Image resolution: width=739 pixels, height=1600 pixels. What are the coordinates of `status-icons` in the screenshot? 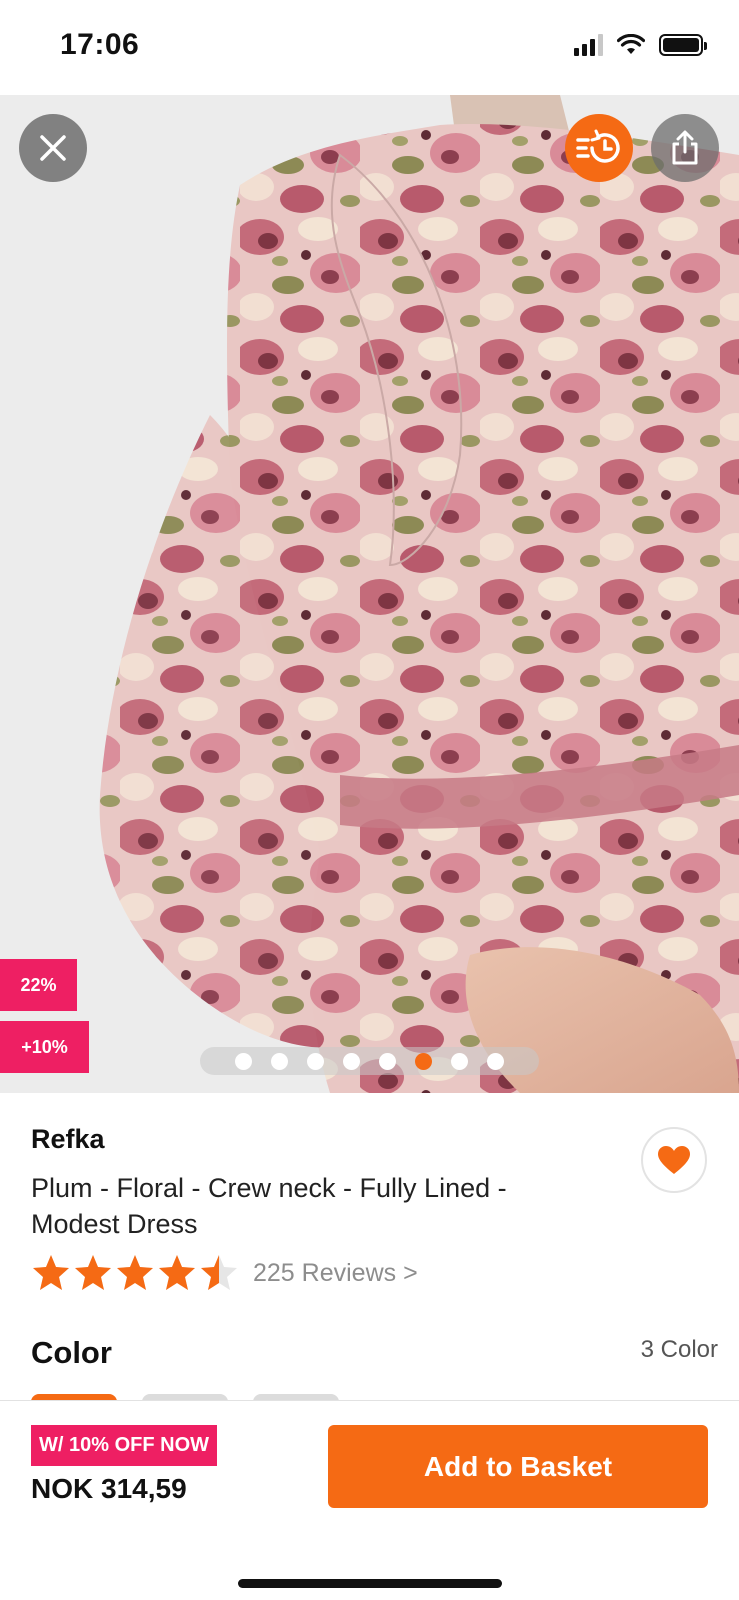 It's located at (640, 45).